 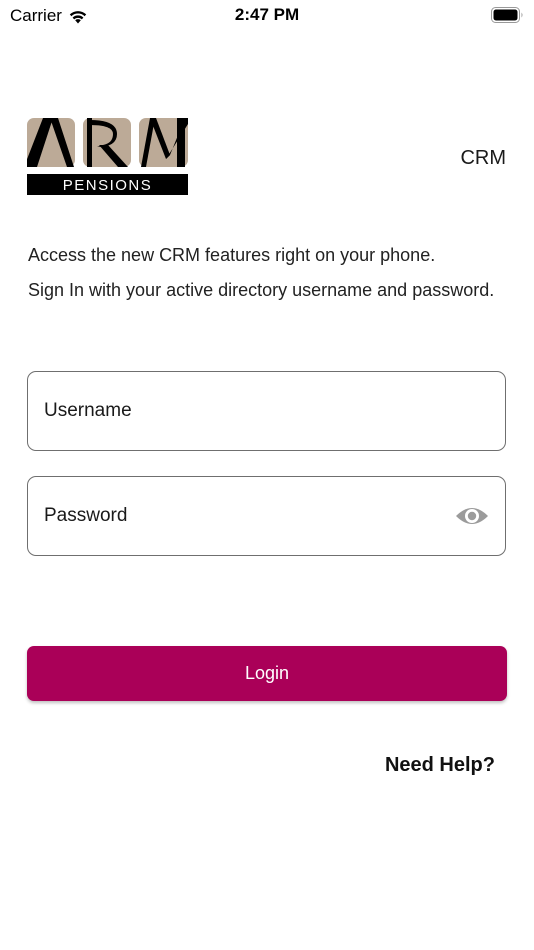 I want to click on login-button: Login, so click(x=267, y=673).